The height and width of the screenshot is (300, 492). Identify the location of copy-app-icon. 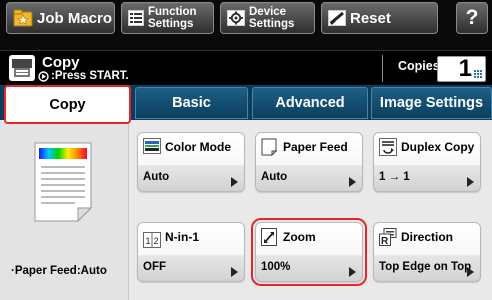
(22, 68).